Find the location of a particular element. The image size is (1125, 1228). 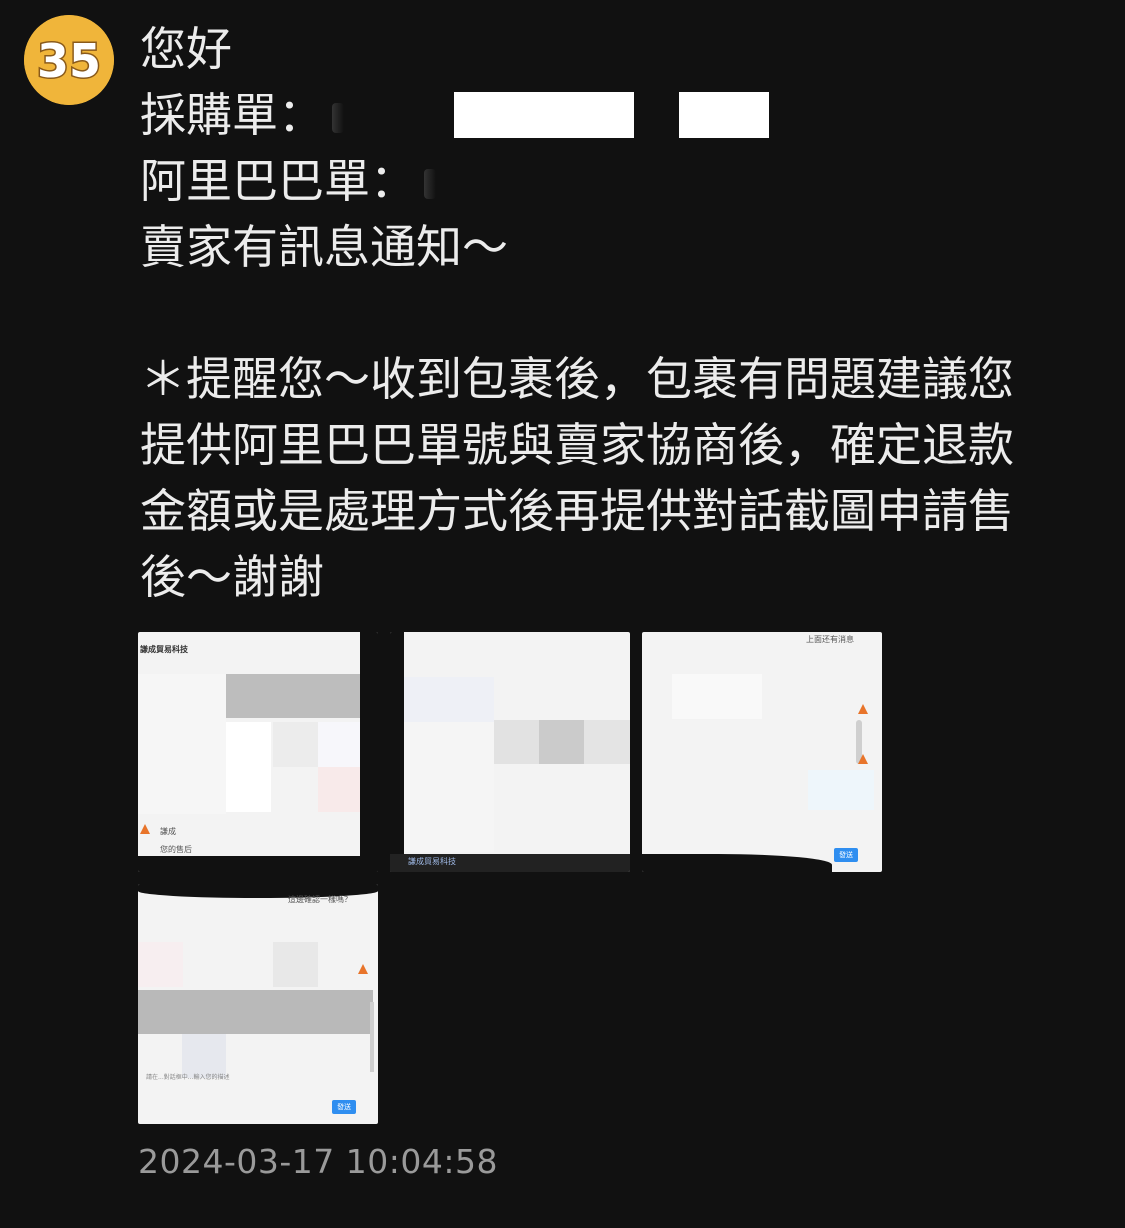

chat-input-hint: 請在...對話框中...輸入您的描述 is located at coordinates (188, 1077).